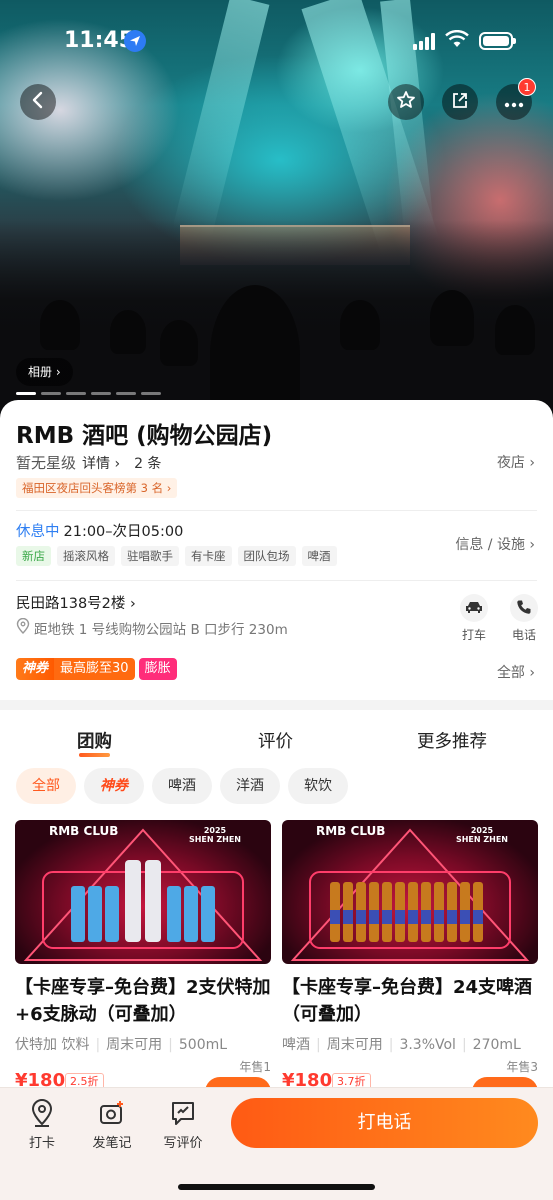 This screenshot has width=553, height=1200. Describe the element at coordinates (161, 630) in the screenshot. I see `metro-text: 距地铁 1 号线购物公园站 B 口步行 230m` at that location.